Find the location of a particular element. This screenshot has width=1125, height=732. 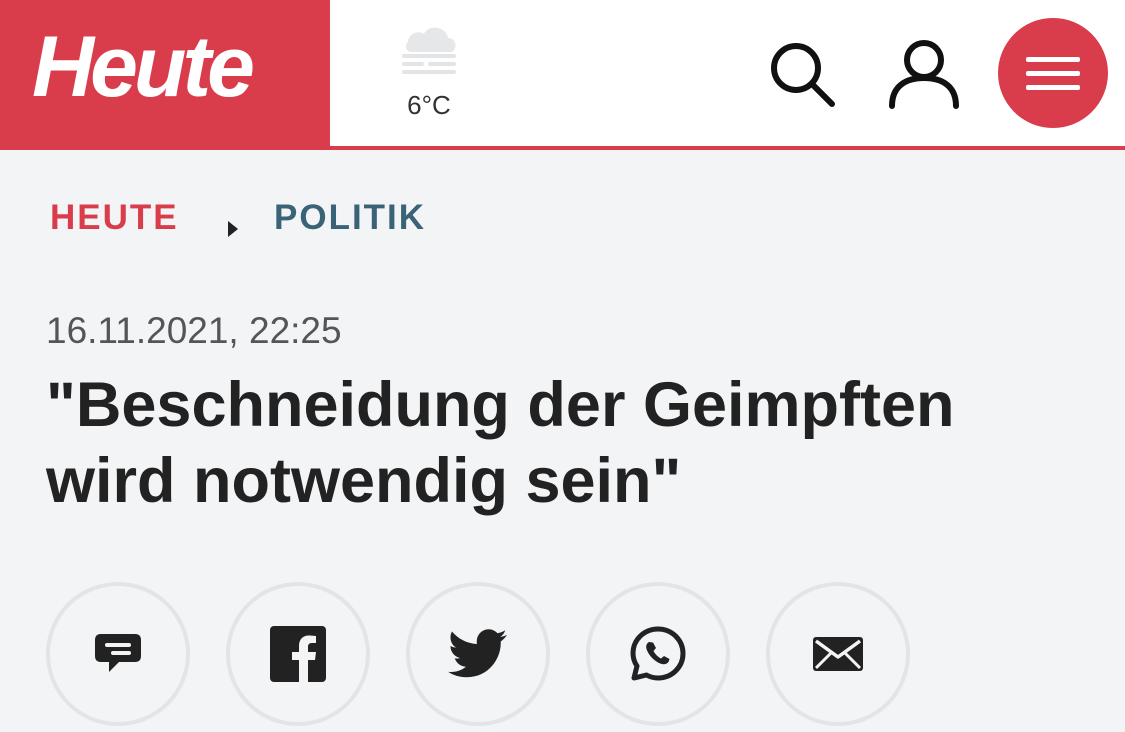

logo-text: Heute is located at coordinates (143, 67).